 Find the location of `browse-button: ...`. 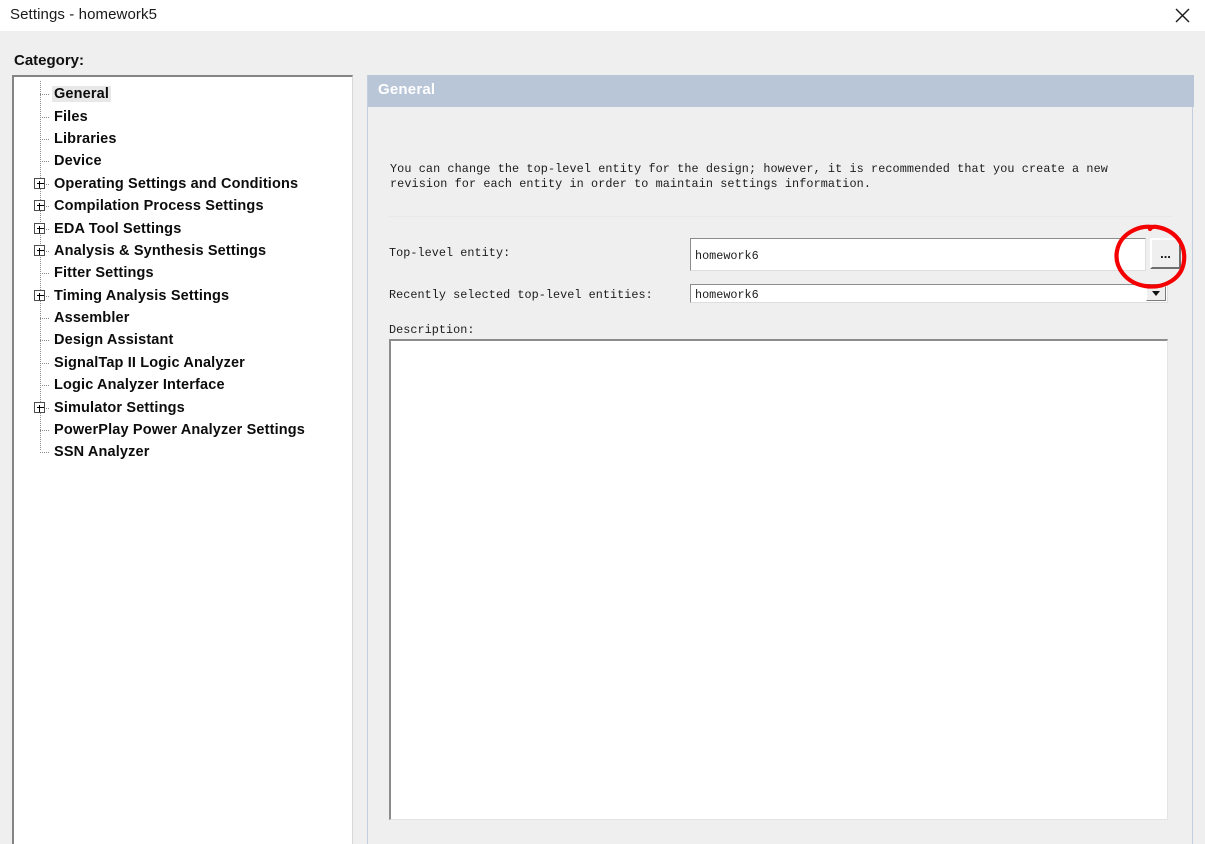

browse-button: ... is located at coordinates (1165, 253).